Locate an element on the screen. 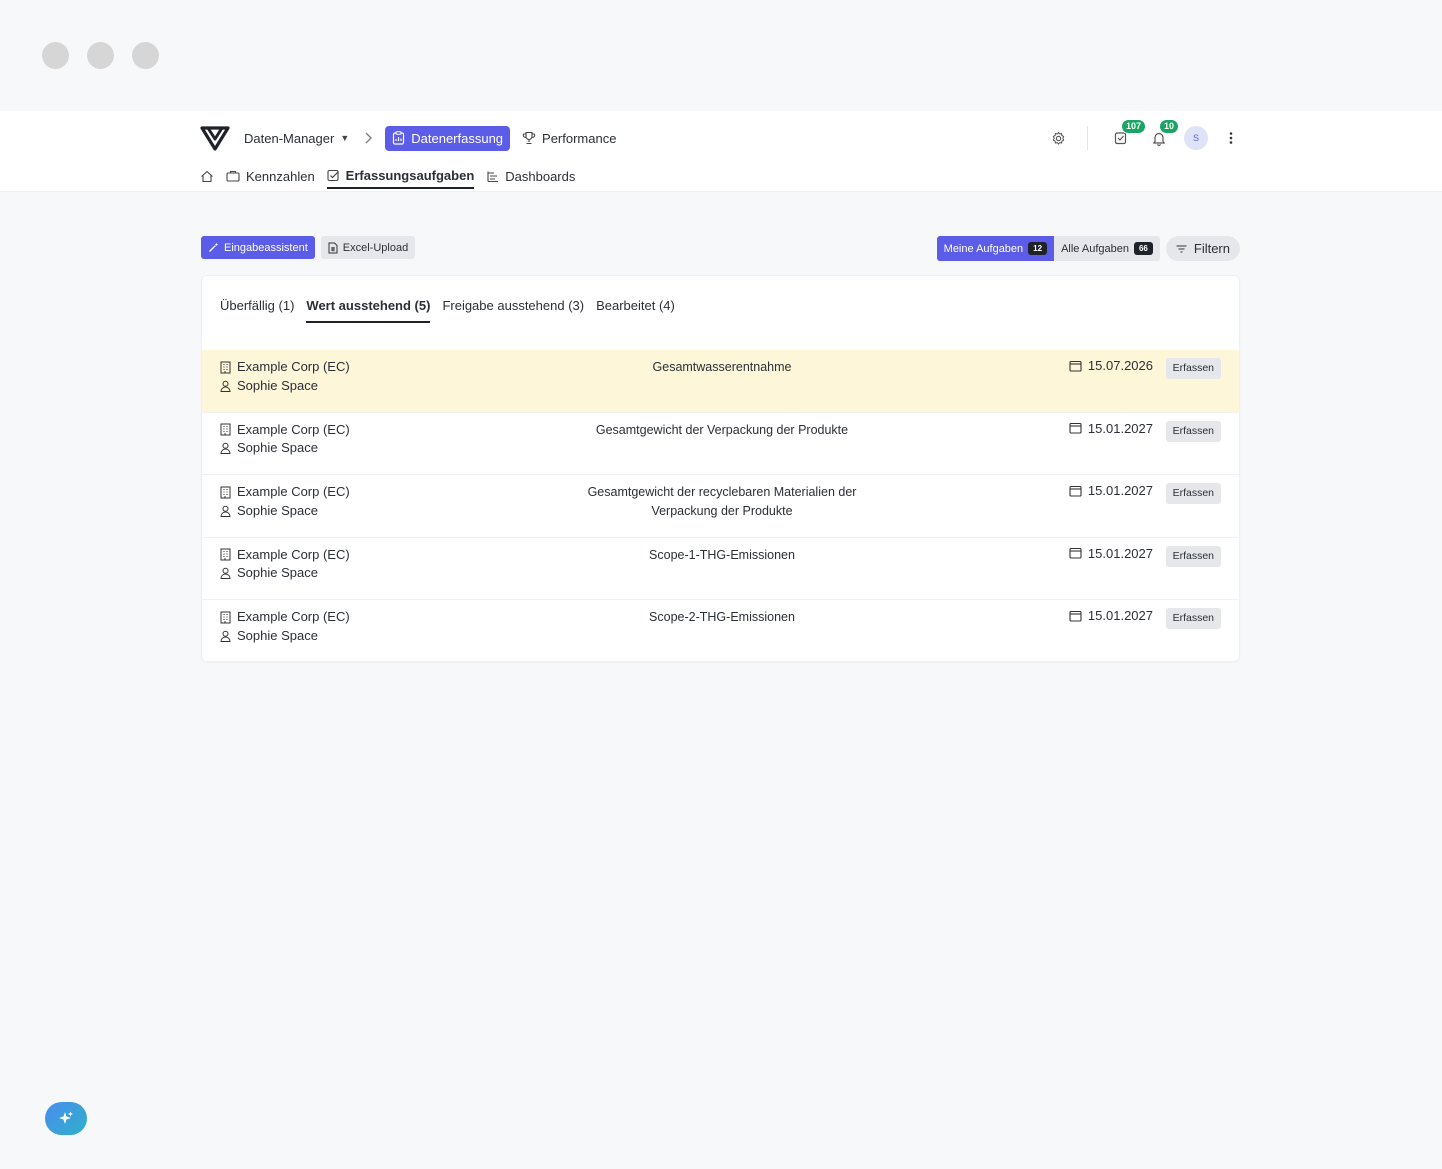 This screenshot has height=1169, width=1442. tab-value-pending: Wert ausstehend (5) is located at coordinates (368, 310).